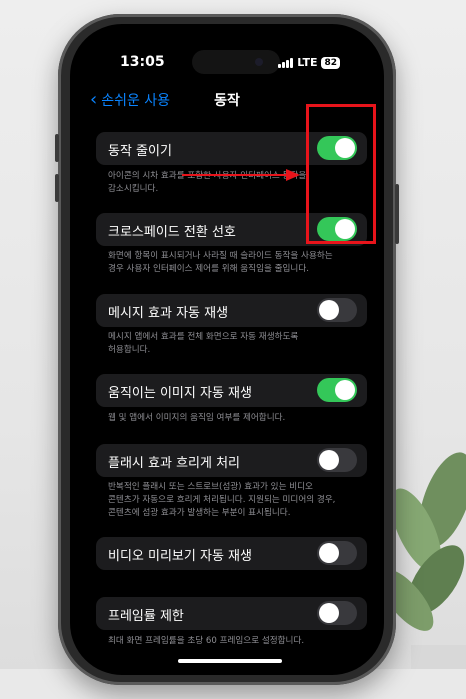  Describe the element at coordinates (180, 393) in the screenshot. I see `row-label: 움직이는 이미지 자동 재생` at that location.